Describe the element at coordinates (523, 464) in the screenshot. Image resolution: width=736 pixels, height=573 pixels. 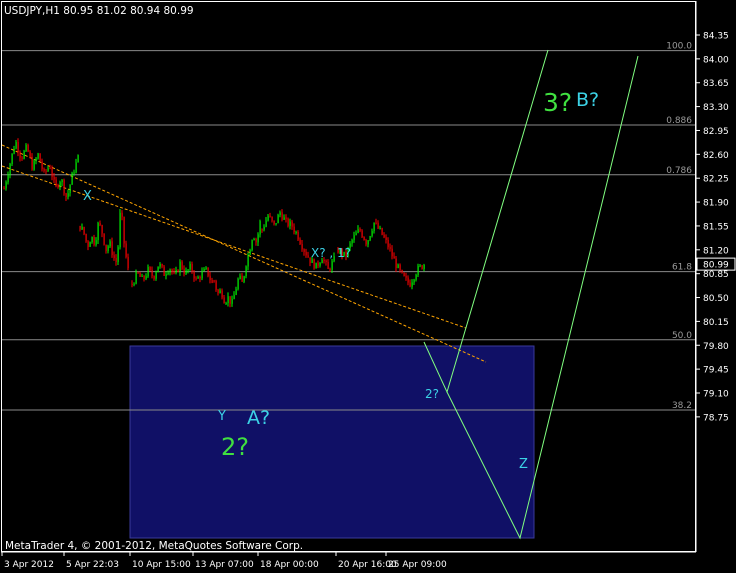
I see `wave-label: Z` at that location.